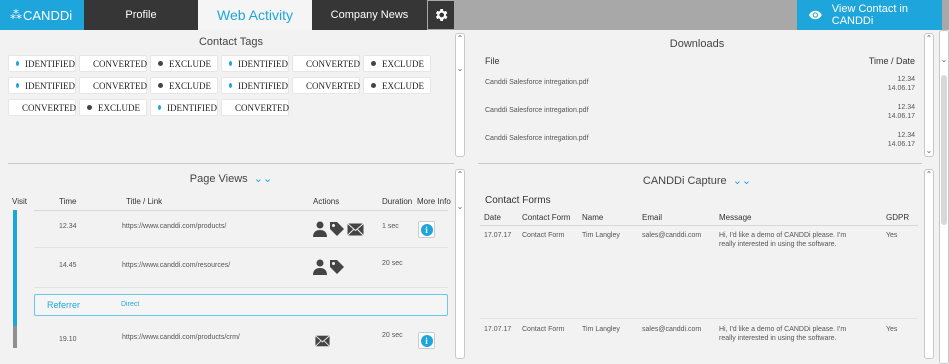 The width and height of the screenshot is (949, 364). Describe the element at coordinates (944, 150) in the screenshot. I see `page-scrollbar-thumb` at that location.